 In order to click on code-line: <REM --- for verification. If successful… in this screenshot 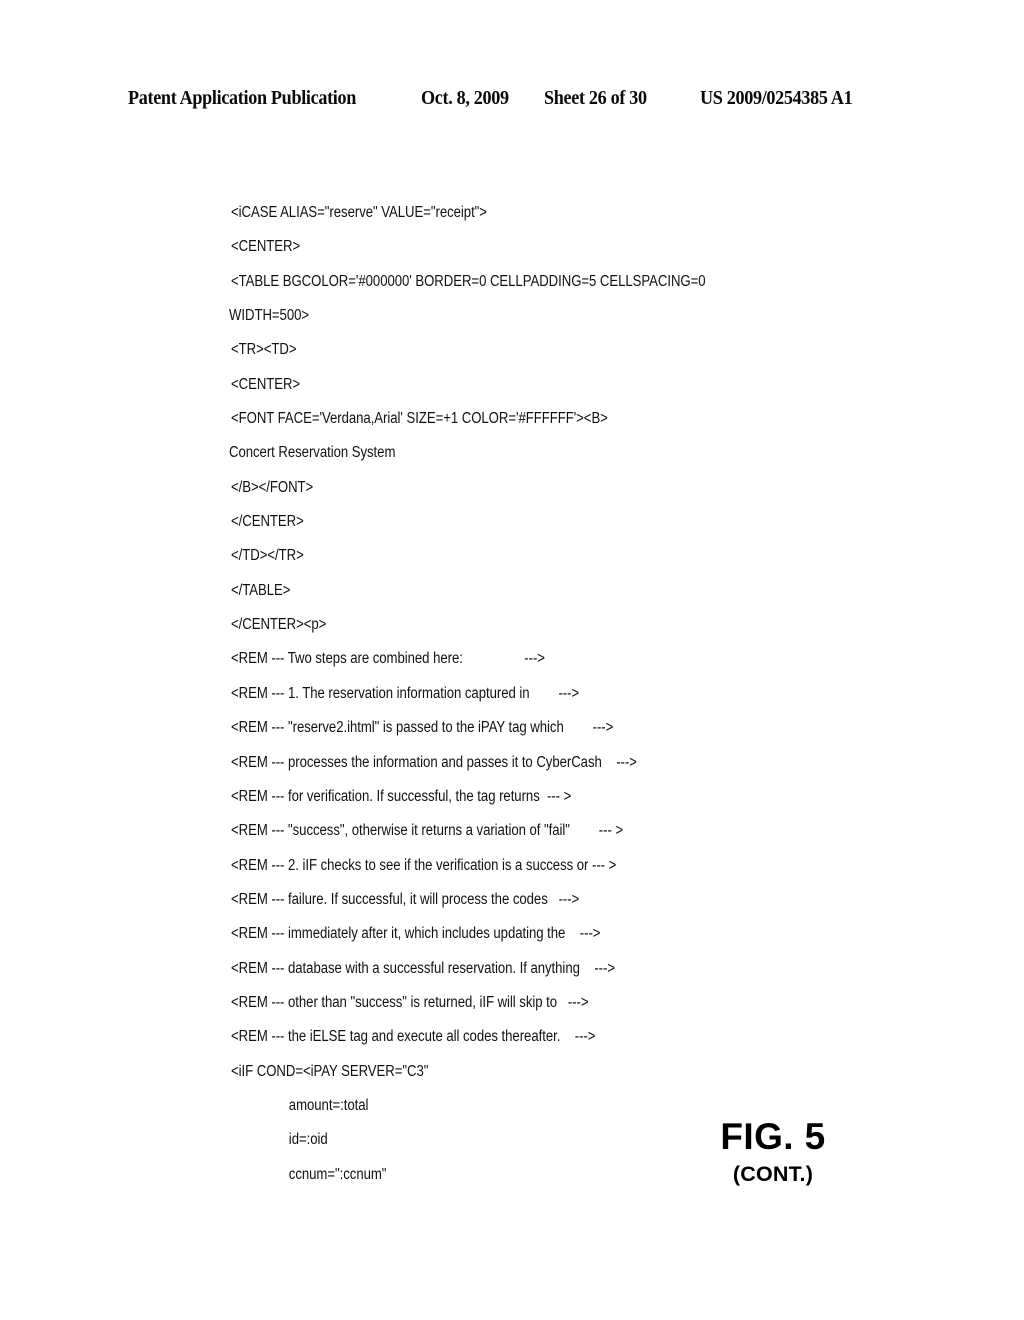, I will do `click(401, 796)`.